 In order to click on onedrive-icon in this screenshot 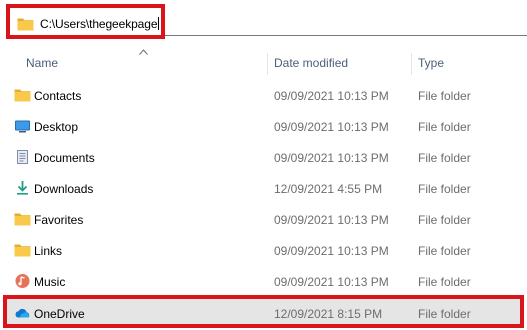, I will do `click(22, 313)`.